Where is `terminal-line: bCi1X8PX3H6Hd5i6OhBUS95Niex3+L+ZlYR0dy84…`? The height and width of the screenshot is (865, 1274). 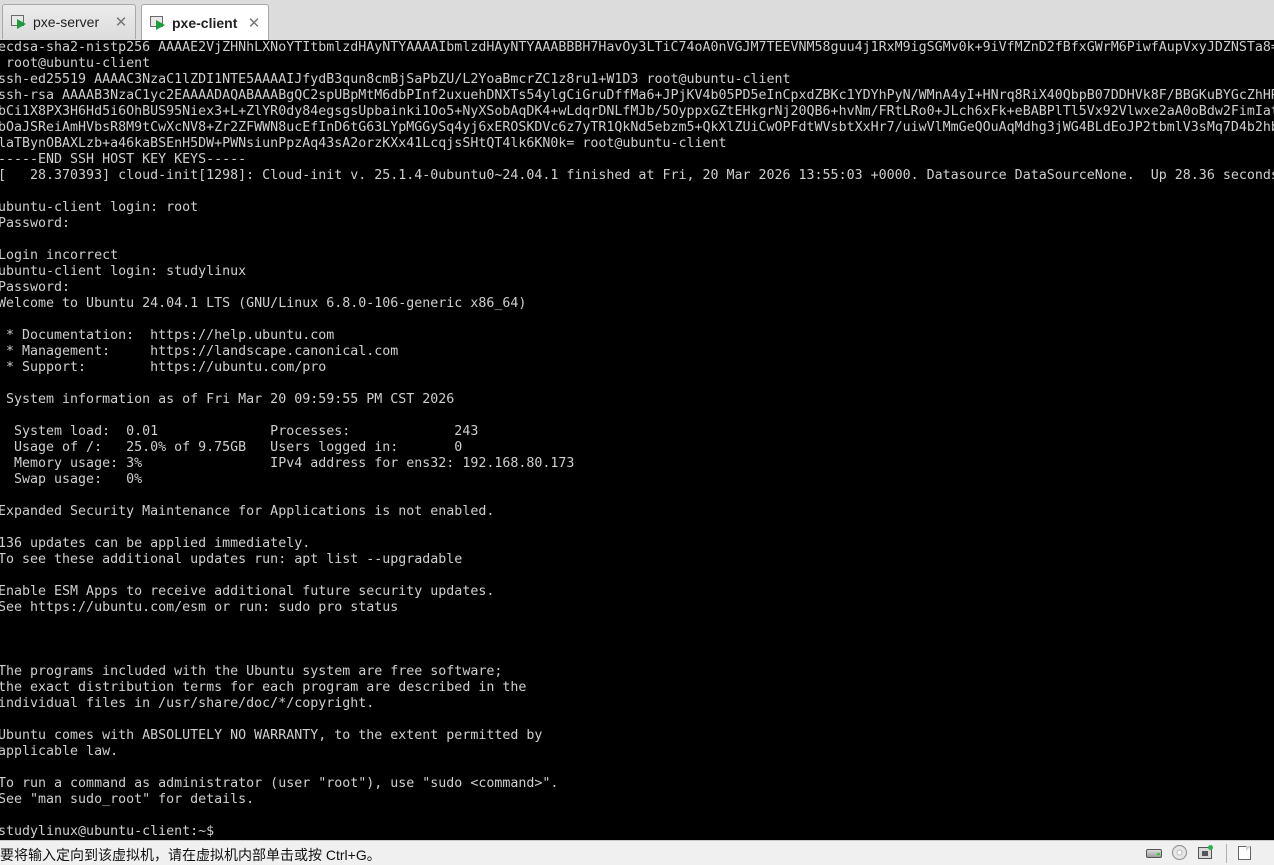 terminal-line: bCi1X8PX3H6Hd5i6OhBUS95Niex3+L+ZlYR0dy84… is located at coordinates (637, 111).